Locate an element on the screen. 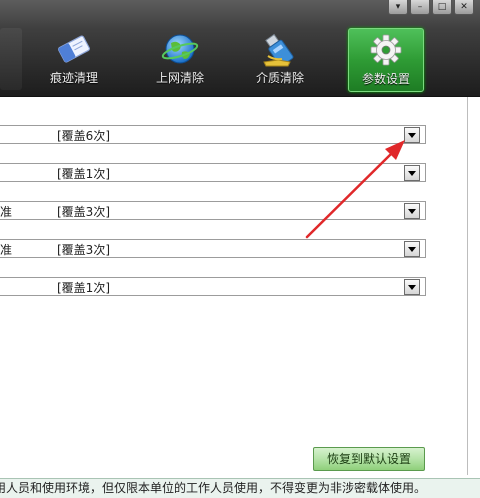 The width and height of the screenshot is (480, 498). restore-defaults-button: 恢复到默认设置 is located at coordinates (369, 459).